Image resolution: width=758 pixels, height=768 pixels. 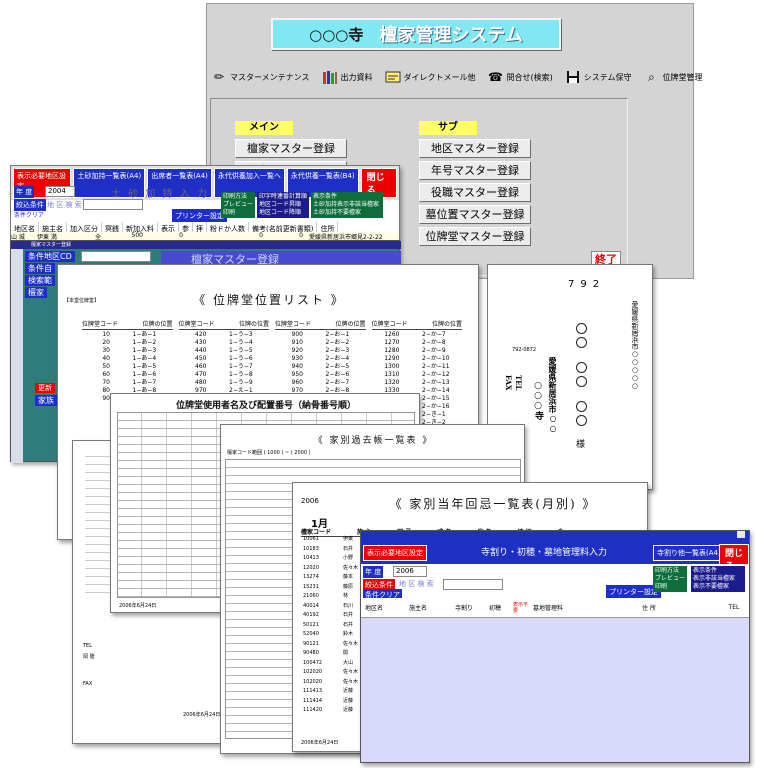 I want to click on grave-position-master-button: 墓位置マスター登録, so click(x=475, y=214).